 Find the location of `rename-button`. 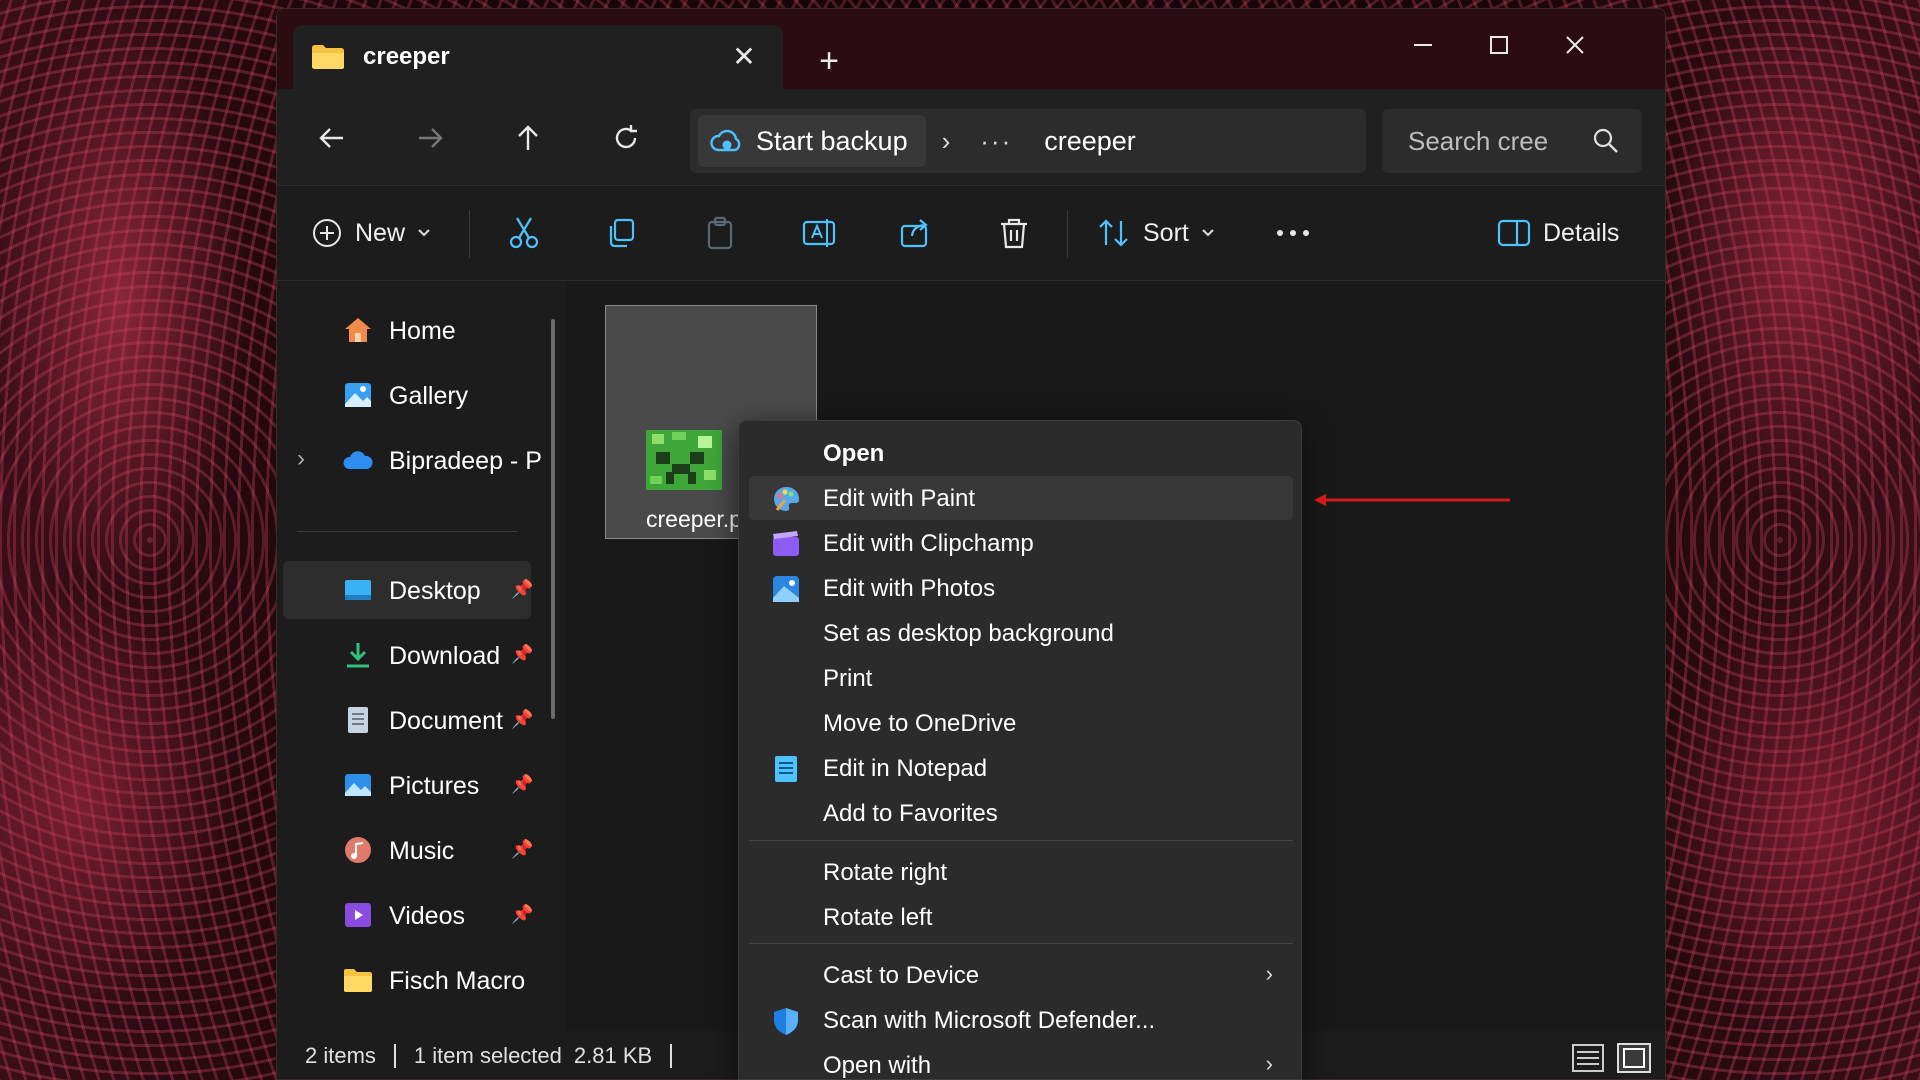

rename-button is located at coordinates (819, 233).